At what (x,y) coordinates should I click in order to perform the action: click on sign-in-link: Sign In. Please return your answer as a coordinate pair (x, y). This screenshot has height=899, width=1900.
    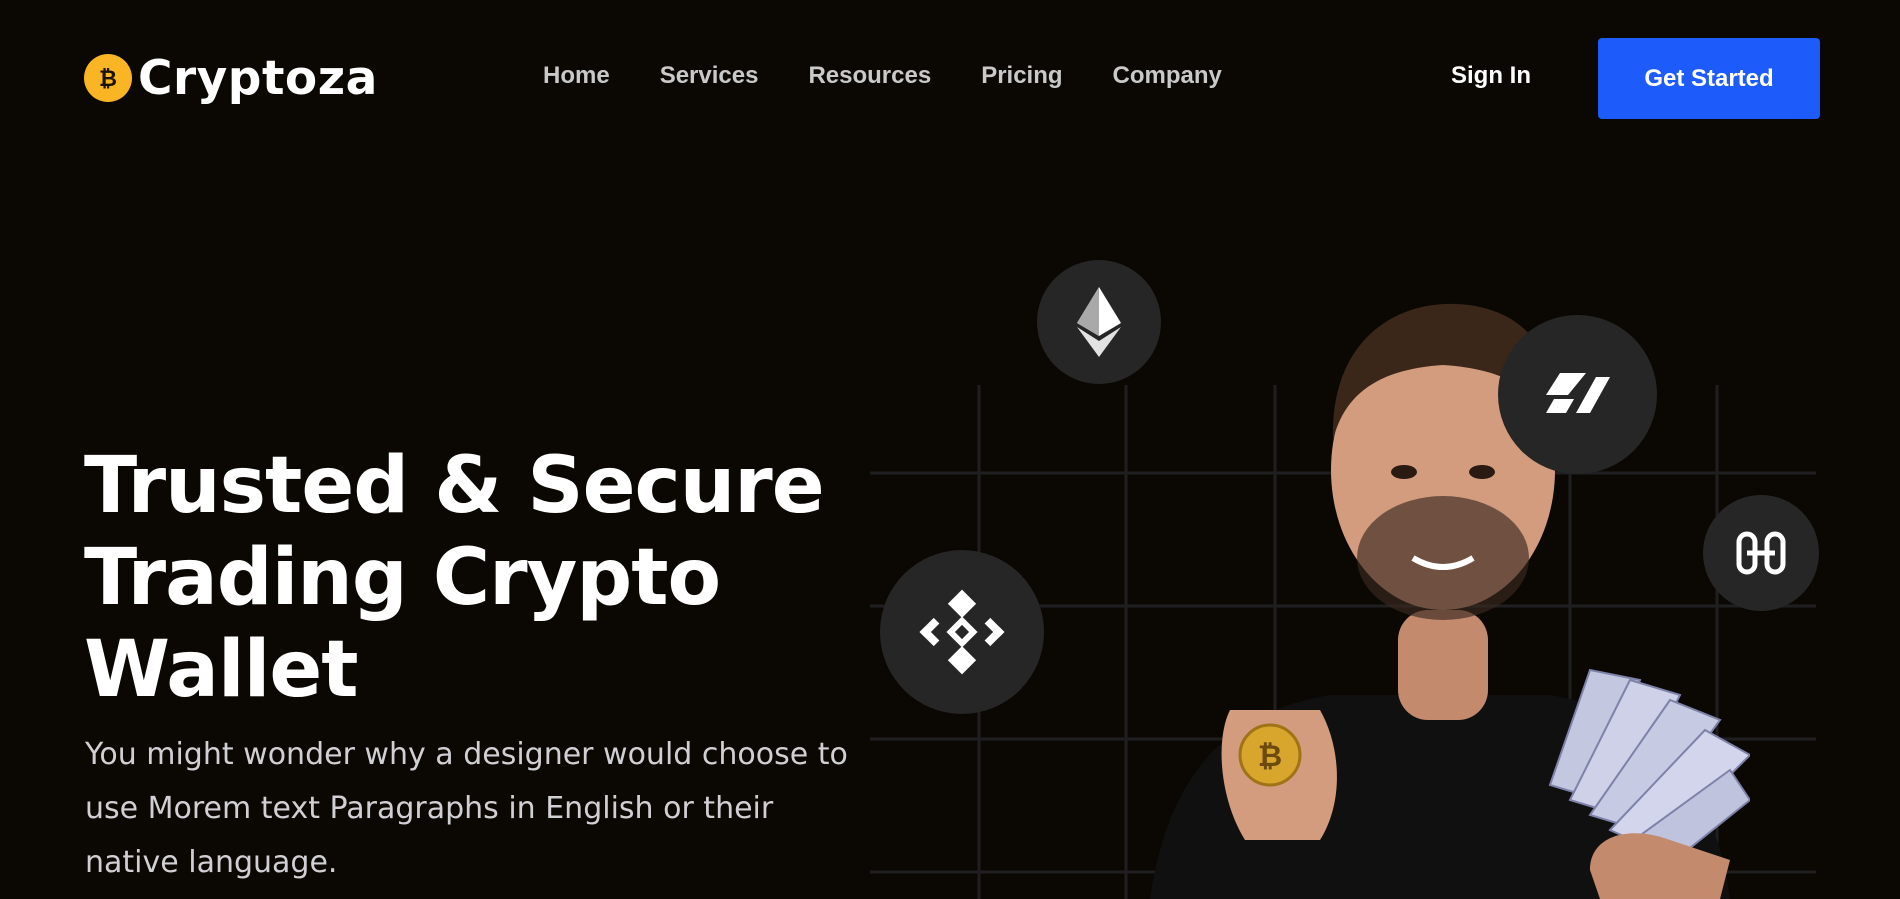
    Looking at the image, I should click on (1491, 76).